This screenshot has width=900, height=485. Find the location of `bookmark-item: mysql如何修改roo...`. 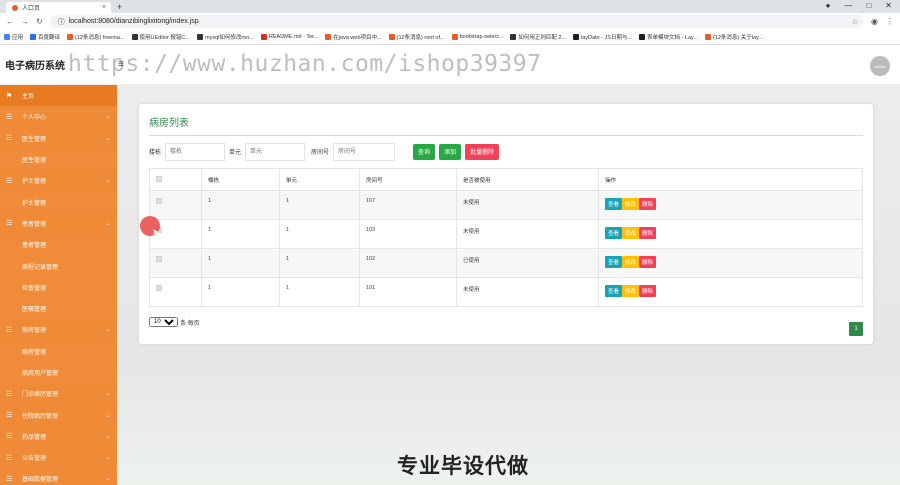

bookmark-item: mysql如何修改roo... is located at coordinates (225, 37).